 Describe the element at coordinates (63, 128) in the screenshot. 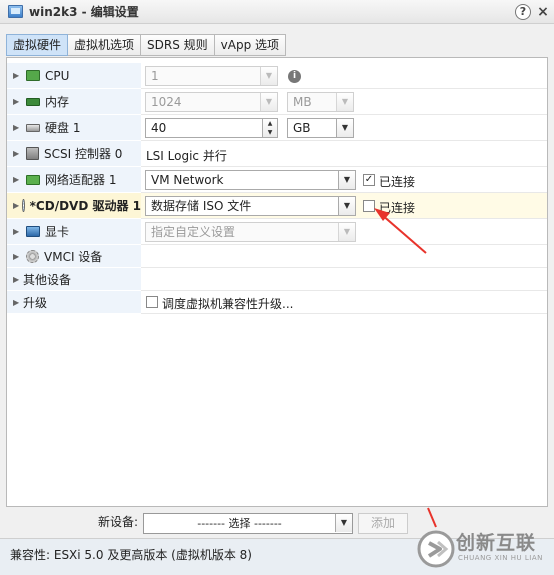

I see `disk-label: 硬盘 1` at that location.